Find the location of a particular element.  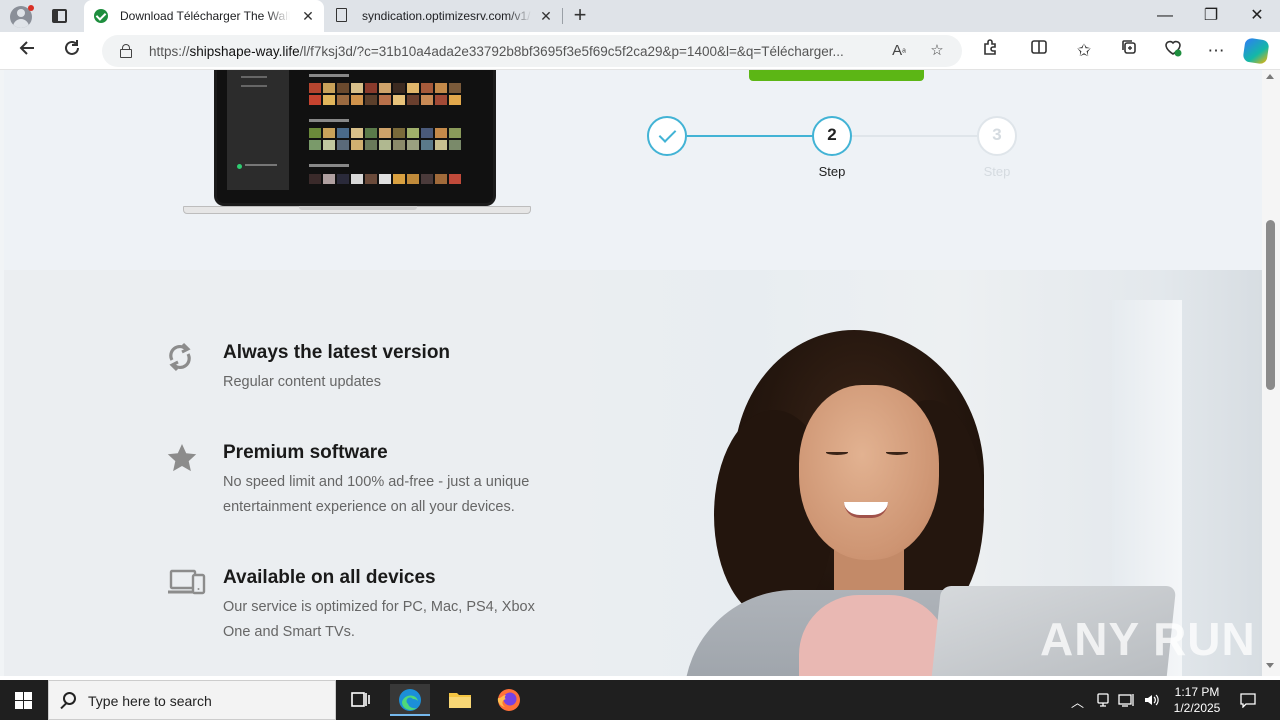

network-icon is located at coordinates (1127, 701).